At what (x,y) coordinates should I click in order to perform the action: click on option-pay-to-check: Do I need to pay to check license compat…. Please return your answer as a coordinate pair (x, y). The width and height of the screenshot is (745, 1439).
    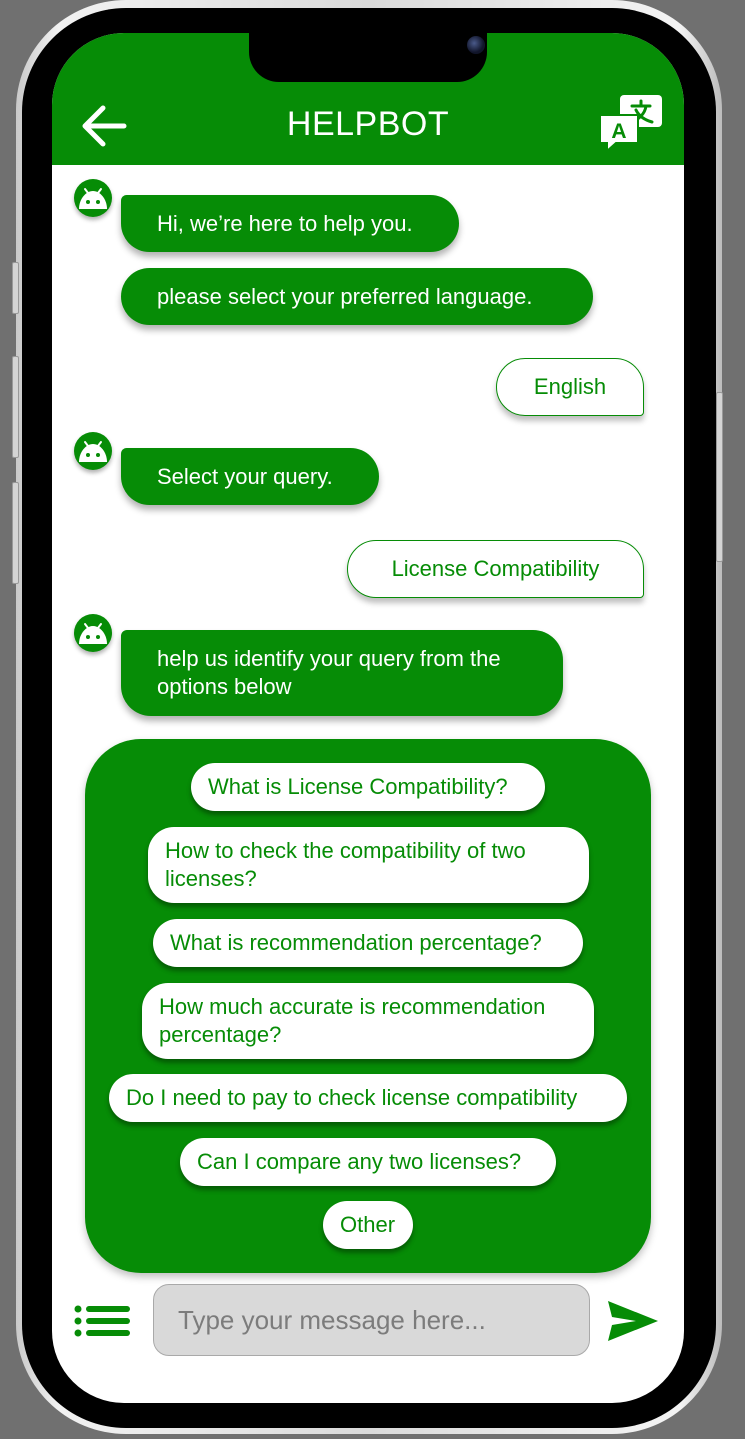
    Looking at the image, I should click on (368, 1098).